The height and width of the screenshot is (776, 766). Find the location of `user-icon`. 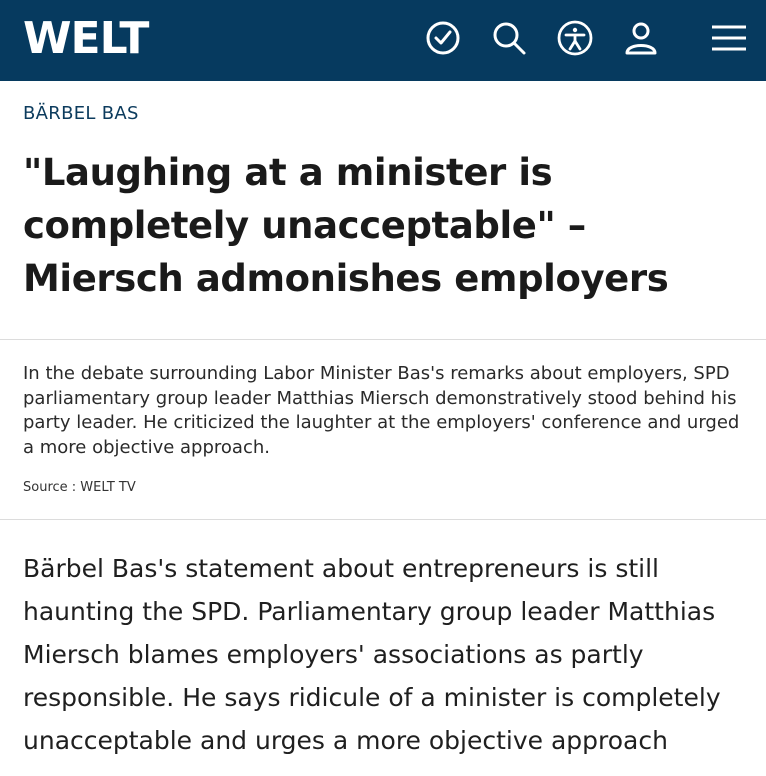

user-icon is located at coordinates (641, 38).